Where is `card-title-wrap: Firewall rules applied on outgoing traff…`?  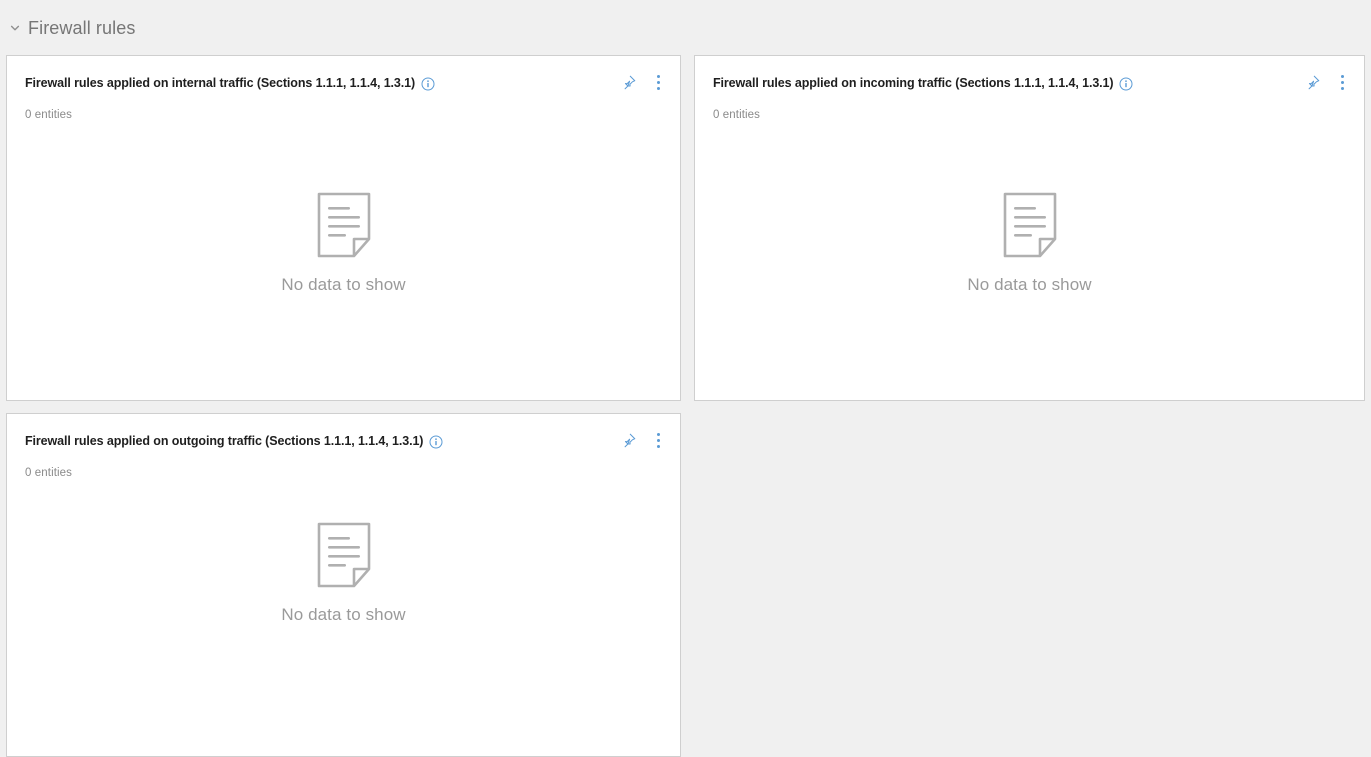
card-title-wrap: Firewall rules applied on outgoing traff… is located at coordinates (315, 441).